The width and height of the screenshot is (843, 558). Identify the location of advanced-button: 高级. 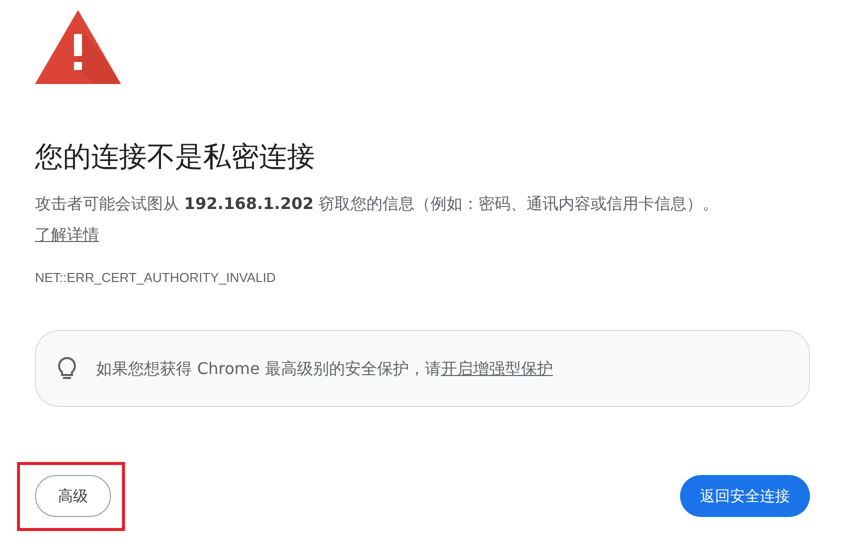
(73, 496).